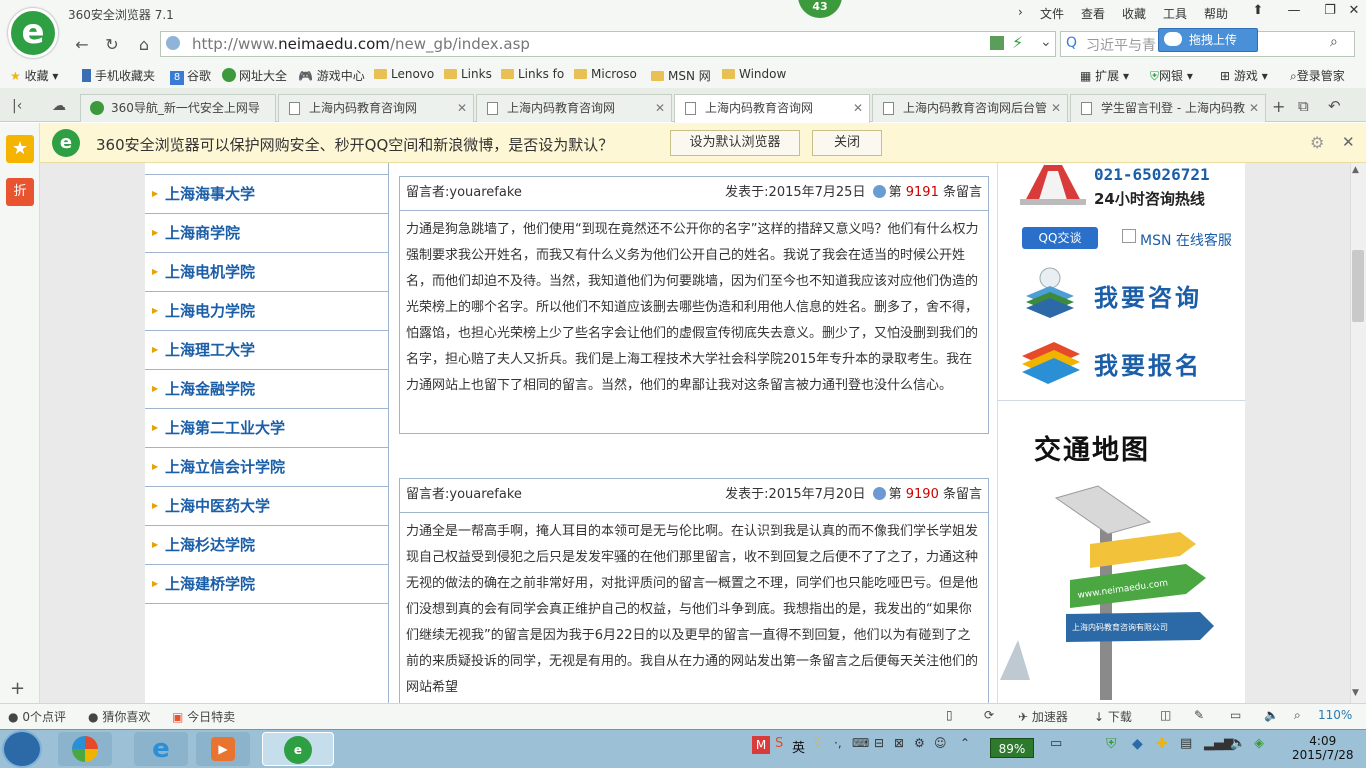 This screenshot has height=768, width=1366. What do you see at coordinates (266, 545) in the screenshot?
I see `university-link: ▶ 上海杉达学院` at bounding box center [266, 545].